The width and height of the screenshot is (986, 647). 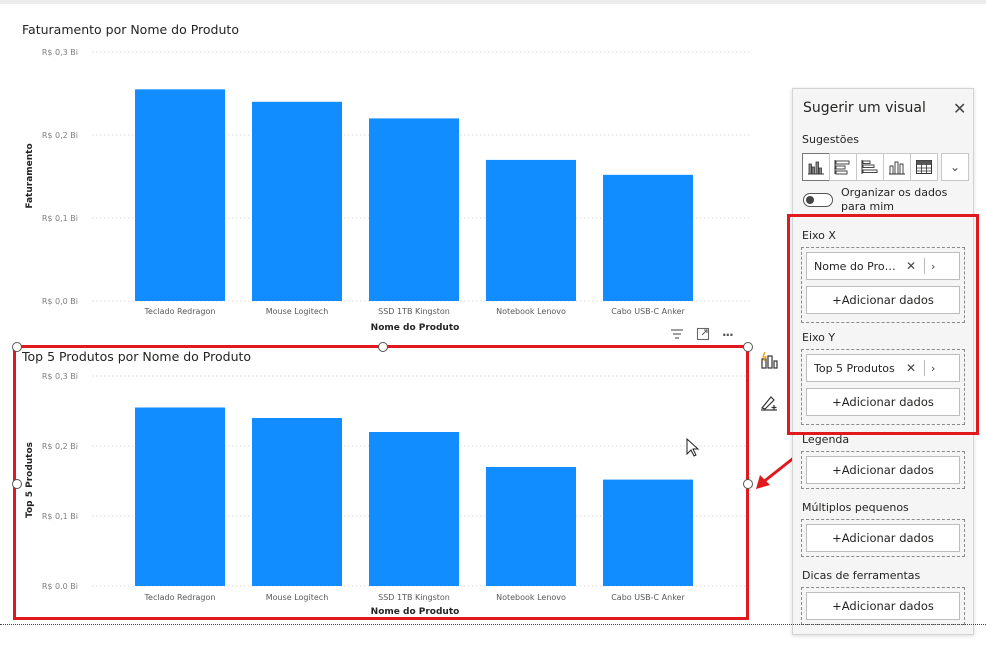 I want to click on mouse-cursor-icon, so click(x=693, y=447).